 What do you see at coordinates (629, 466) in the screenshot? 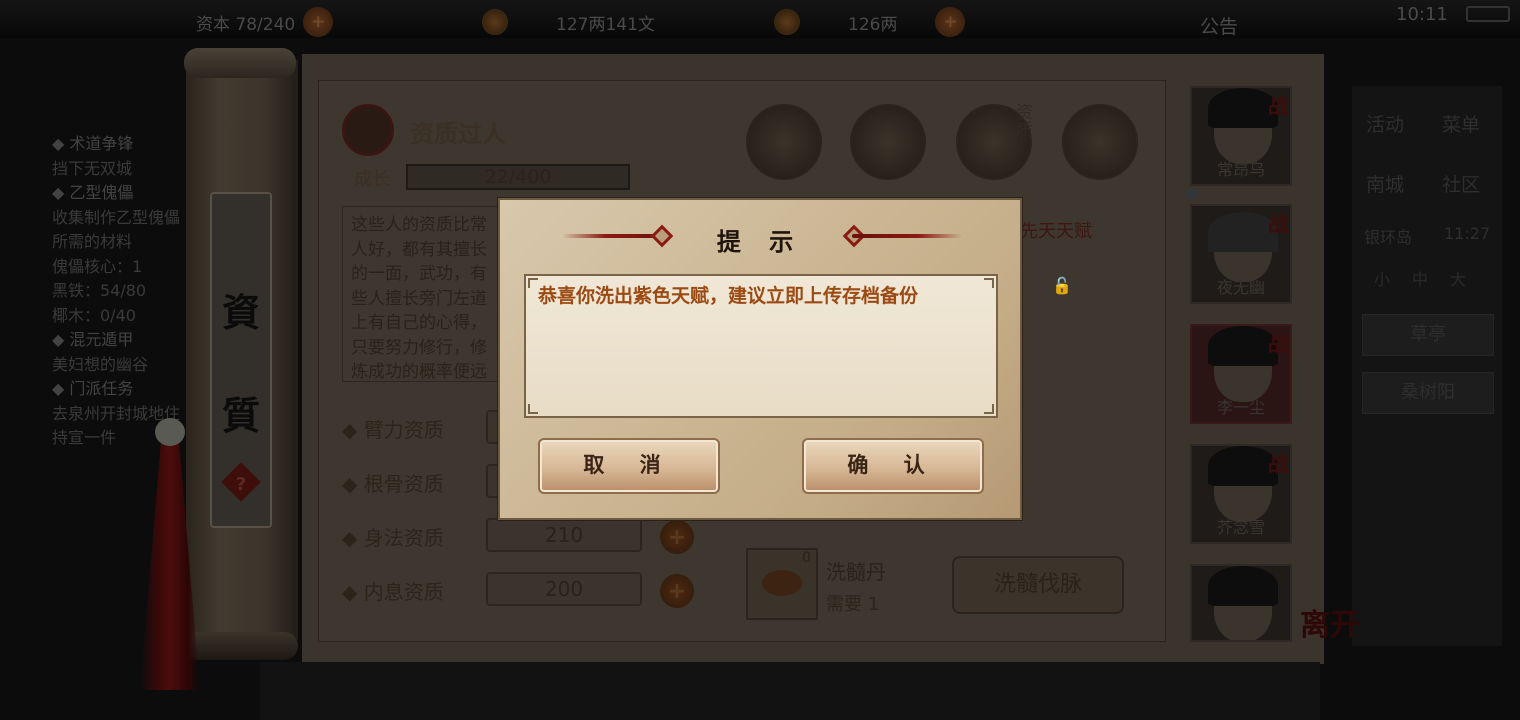
I see `cancel-button: 取 消` at bounding box center [629, 466].